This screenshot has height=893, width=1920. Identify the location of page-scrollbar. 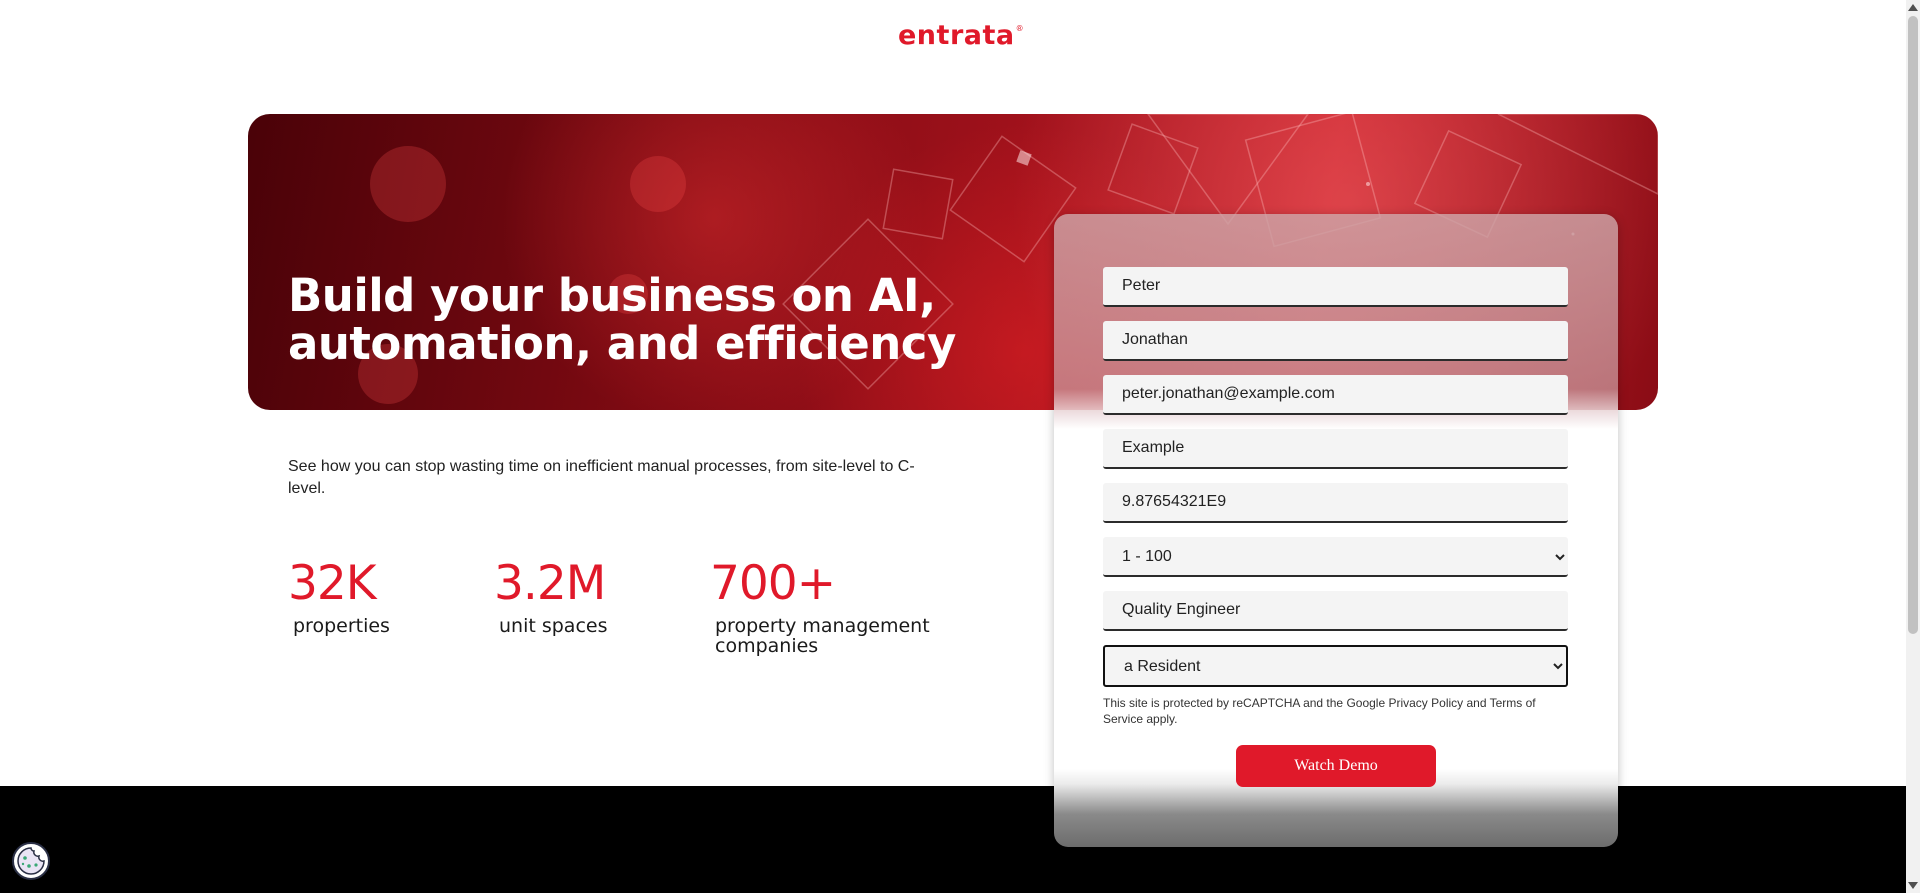
(1913, 446).